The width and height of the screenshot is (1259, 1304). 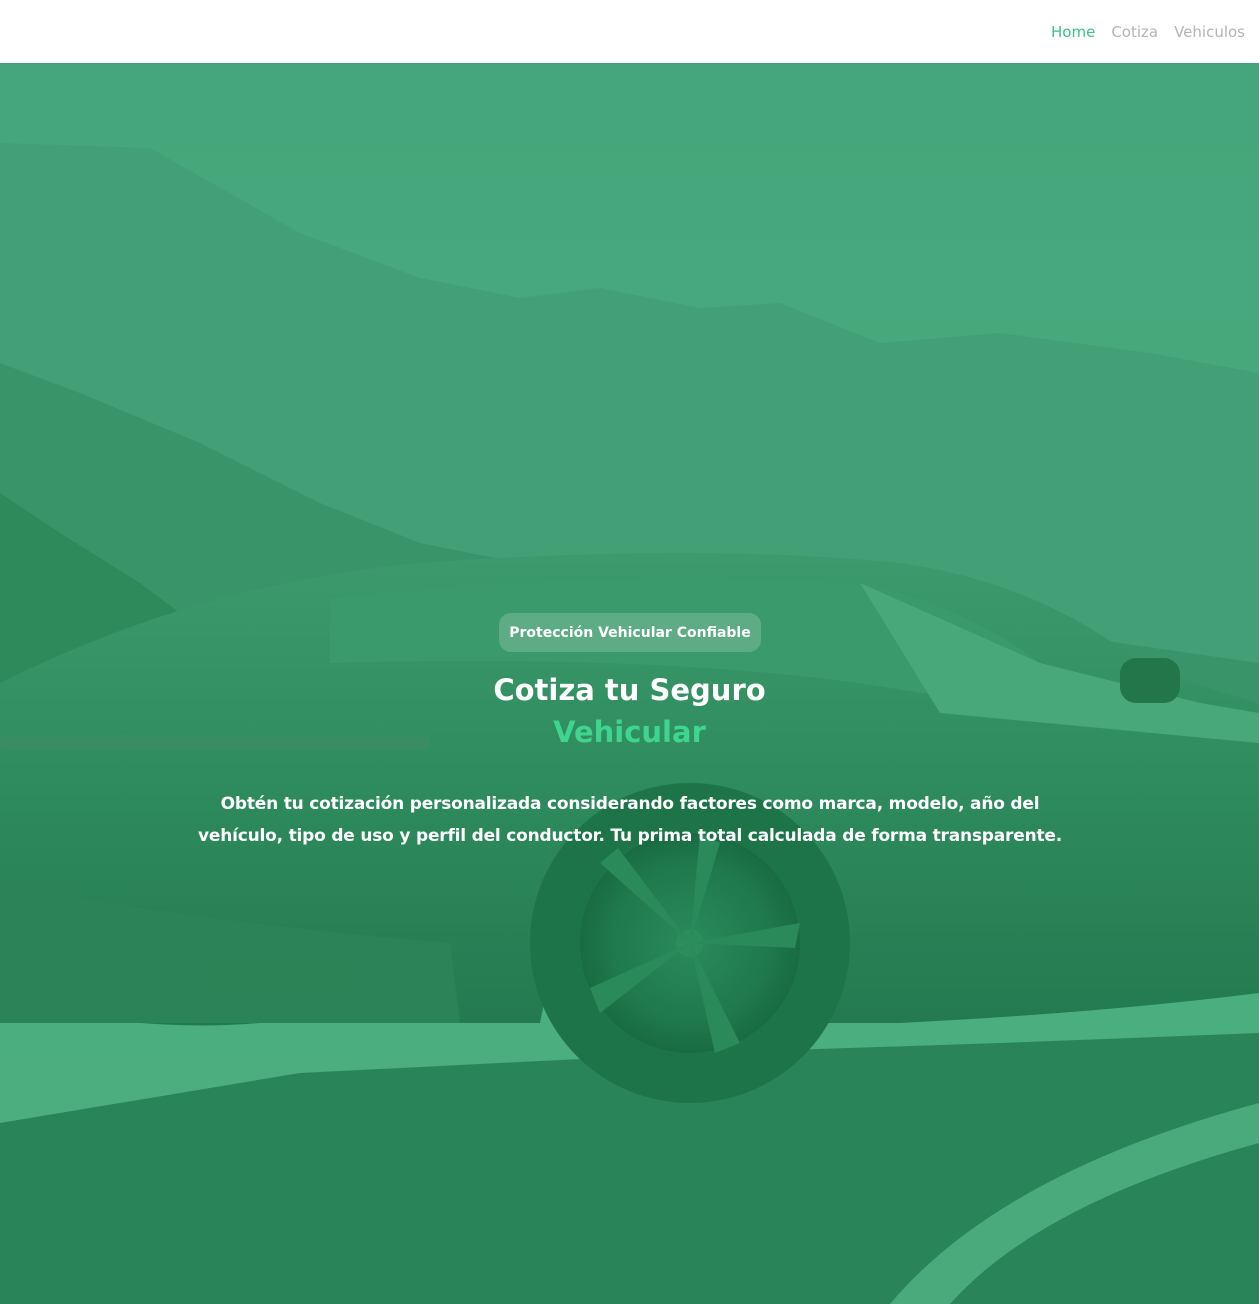 What do you see at coordinates (1209, 32) in the screenshot?
I see `nav-link-vehiculos: Vehiculos` at bounding box center [1209, 32].